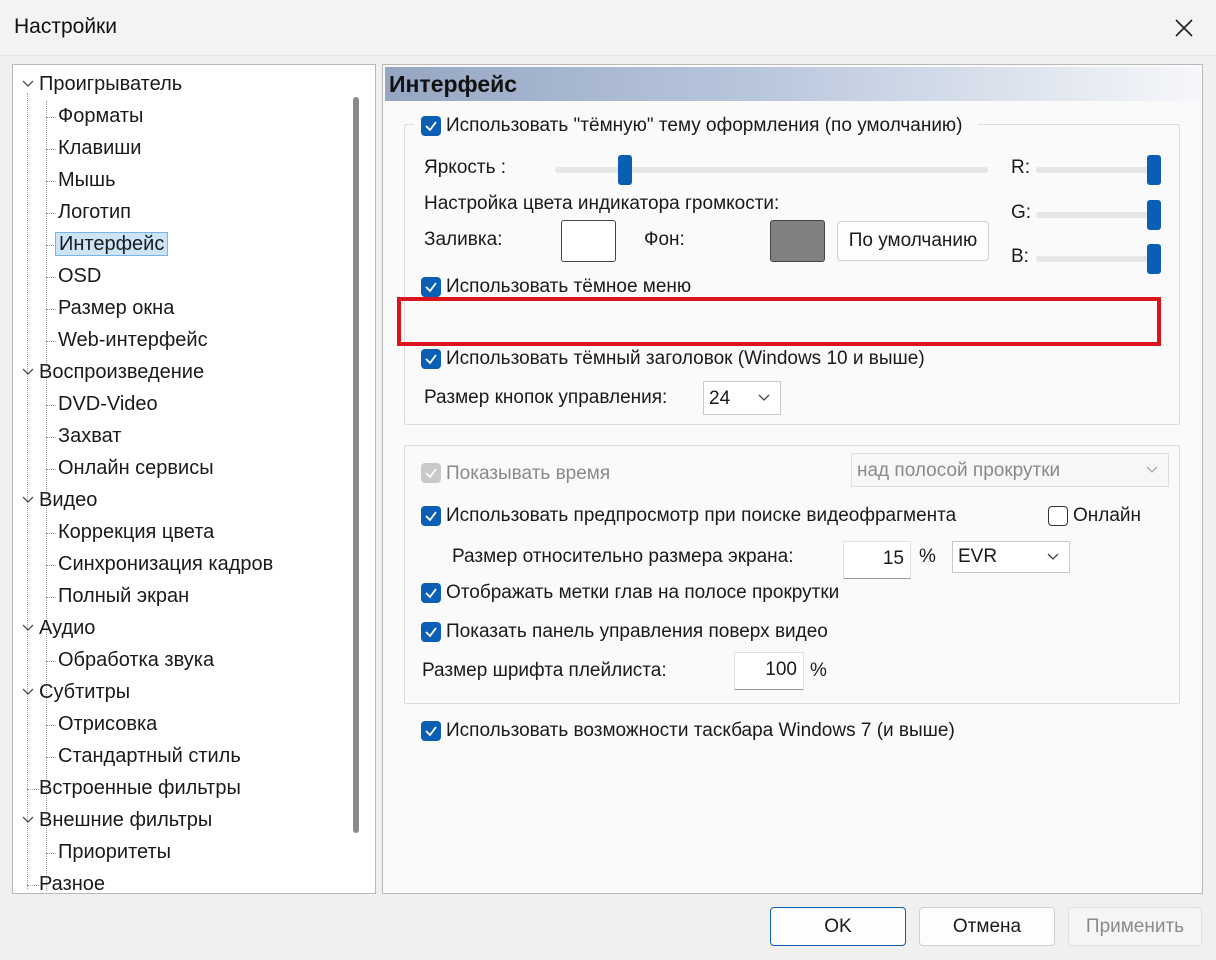  I want to click on tree-item-label: OSD, so click(80, 276).